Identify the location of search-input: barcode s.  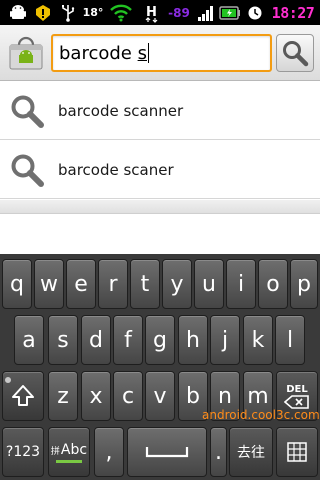
(161, 53).